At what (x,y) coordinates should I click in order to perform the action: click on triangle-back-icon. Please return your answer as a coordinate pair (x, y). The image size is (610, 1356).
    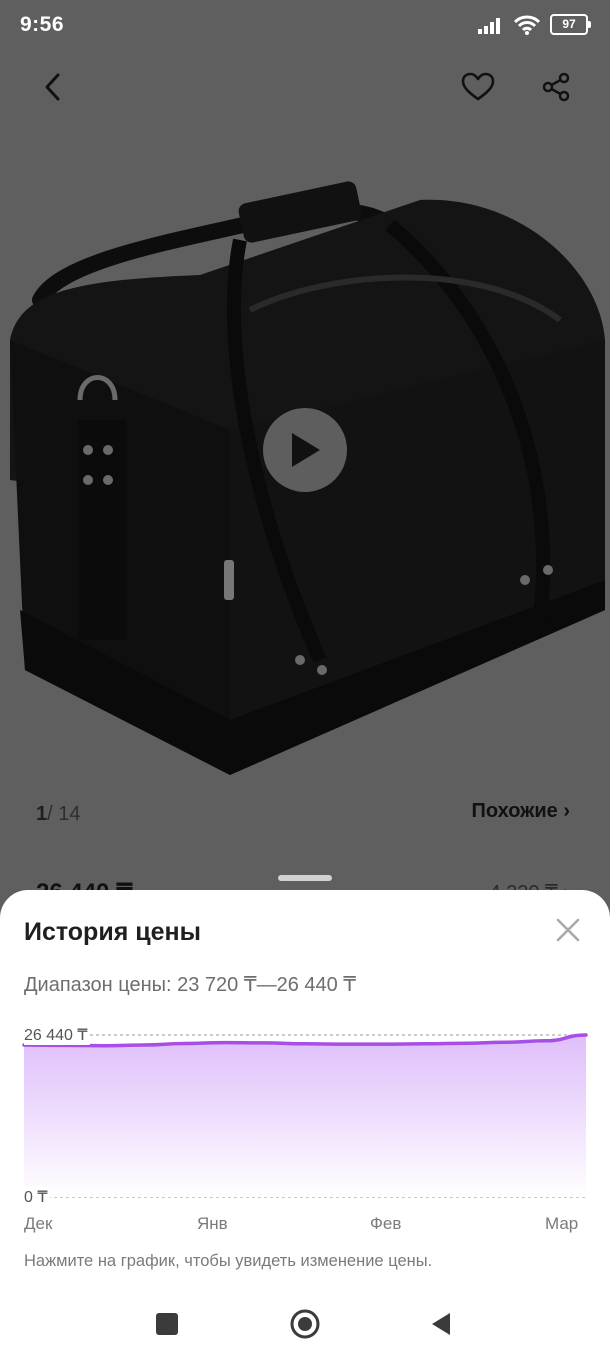
    Looking at the image, I should click on (441, 1324).